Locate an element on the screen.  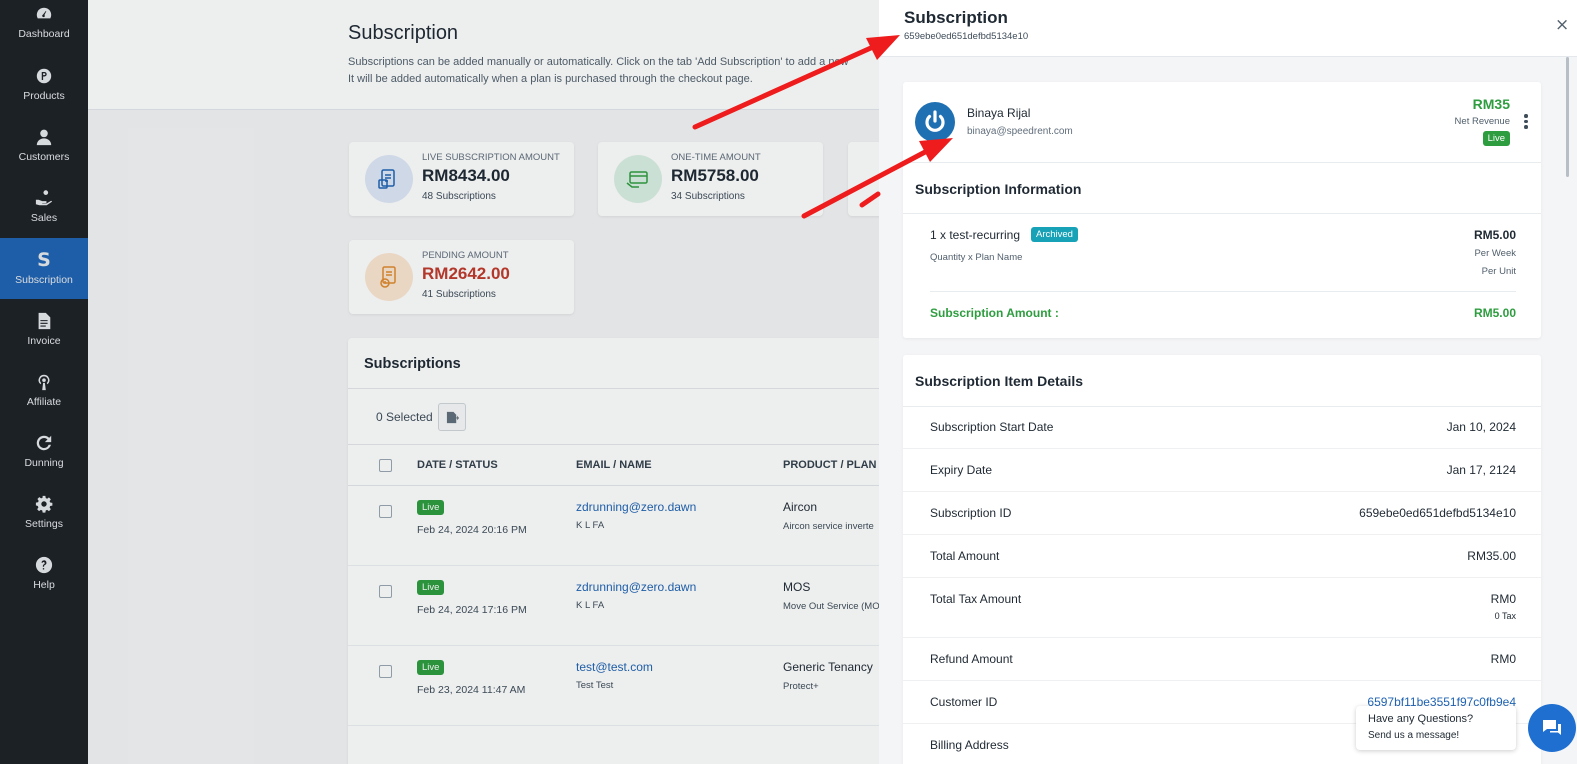
detail-label: Subscription Start Date is located at coordinates (992, 427).